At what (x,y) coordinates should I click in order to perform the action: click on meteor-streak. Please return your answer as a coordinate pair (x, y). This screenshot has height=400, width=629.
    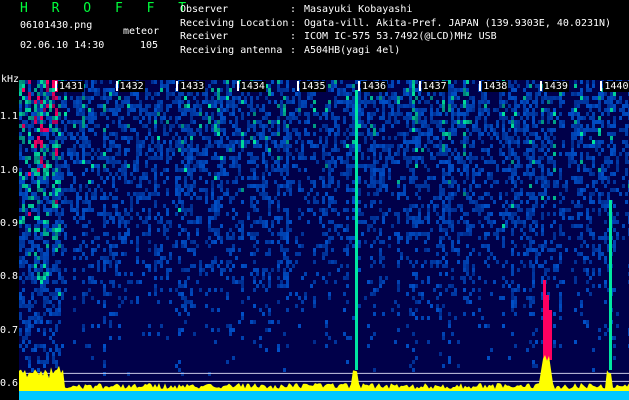
    Looking at the image, I should click on (356, 230).